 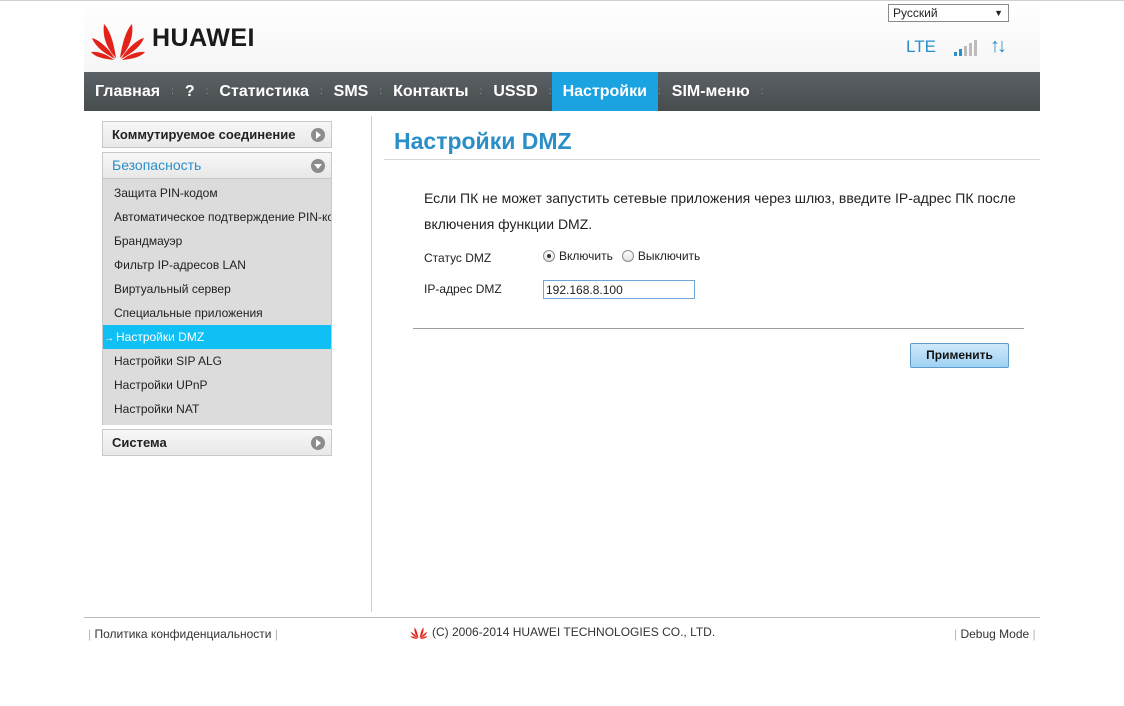 I want to click on sidebar-group-label: Система, so click(x=139, y=442).